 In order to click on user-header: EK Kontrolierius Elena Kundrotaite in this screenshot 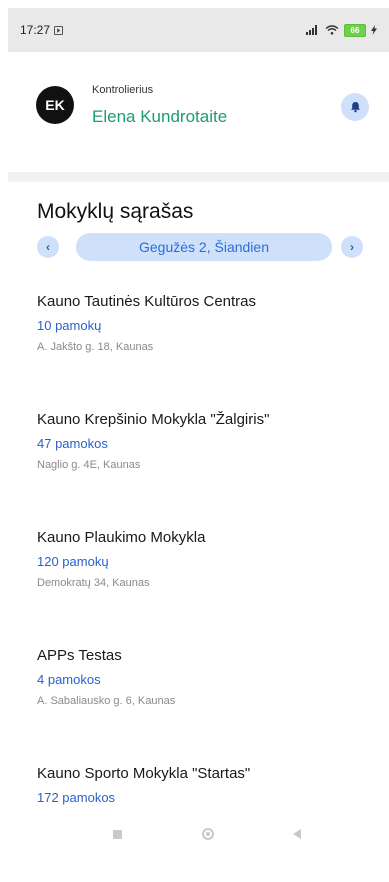, I will do `click(198, 112)`.